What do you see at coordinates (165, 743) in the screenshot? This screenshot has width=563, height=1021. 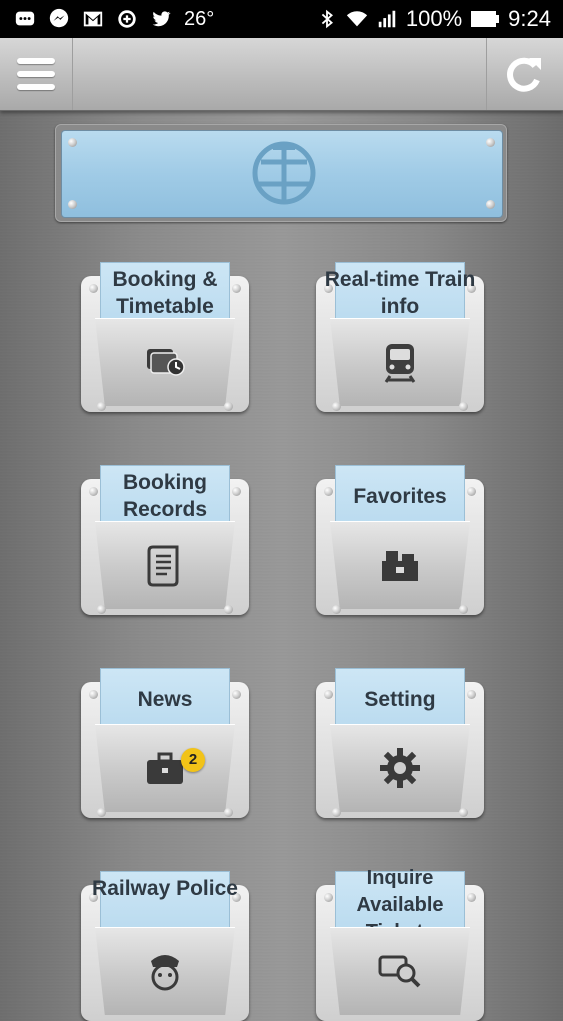 I see `news-tile: News 2` at bounding box center [165, 743].